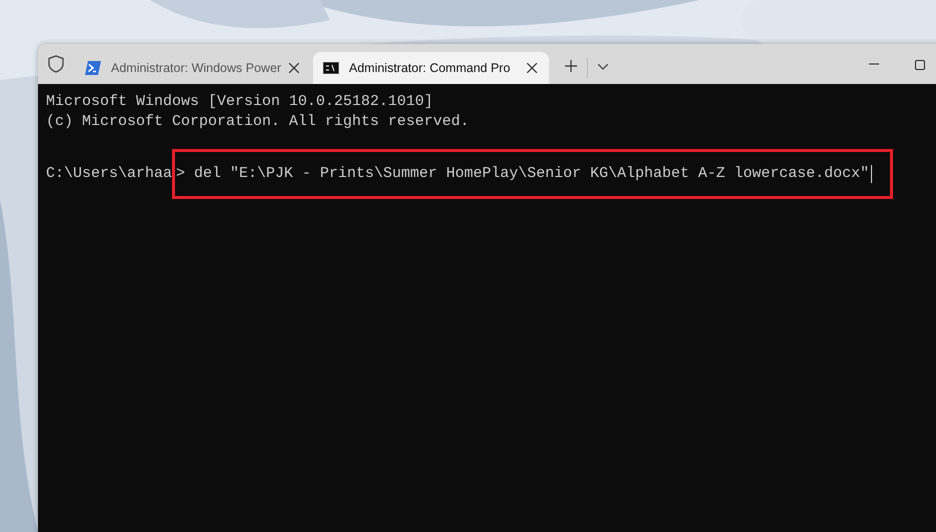  What do you see at coordinates (240, 102) in the screenshot?
I see `terminal-line: Microsoft Windows [Version 10.0.25182.1010]` at bounding box center [240, 102].